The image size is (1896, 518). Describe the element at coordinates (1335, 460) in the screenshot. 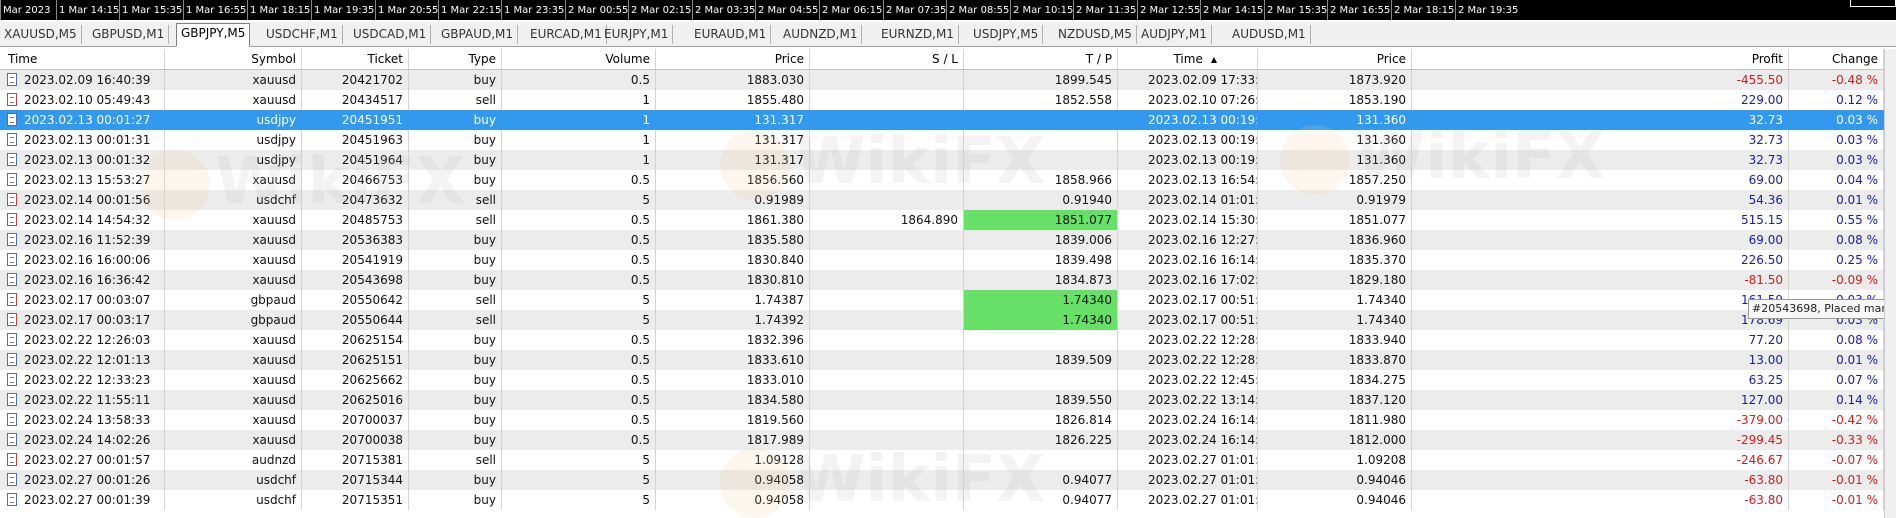

I see `cell-close-price: 1.09208` at that location.